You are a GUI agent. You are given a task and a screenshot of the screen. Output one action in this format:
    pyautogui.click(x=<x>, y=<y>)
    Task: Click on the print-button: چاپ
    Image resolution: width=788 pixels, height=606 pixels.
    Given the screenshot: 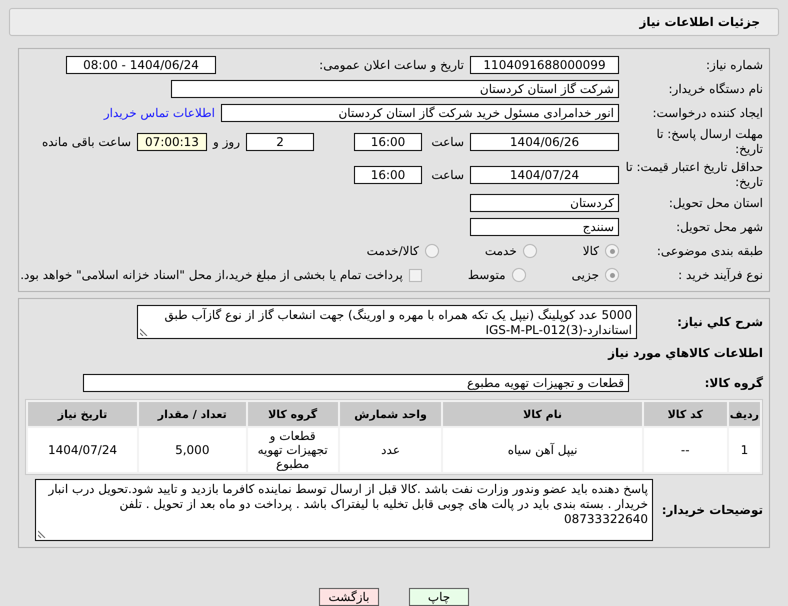 What is the action you would take?
    pyautogui.click(x=439, y=597)
    